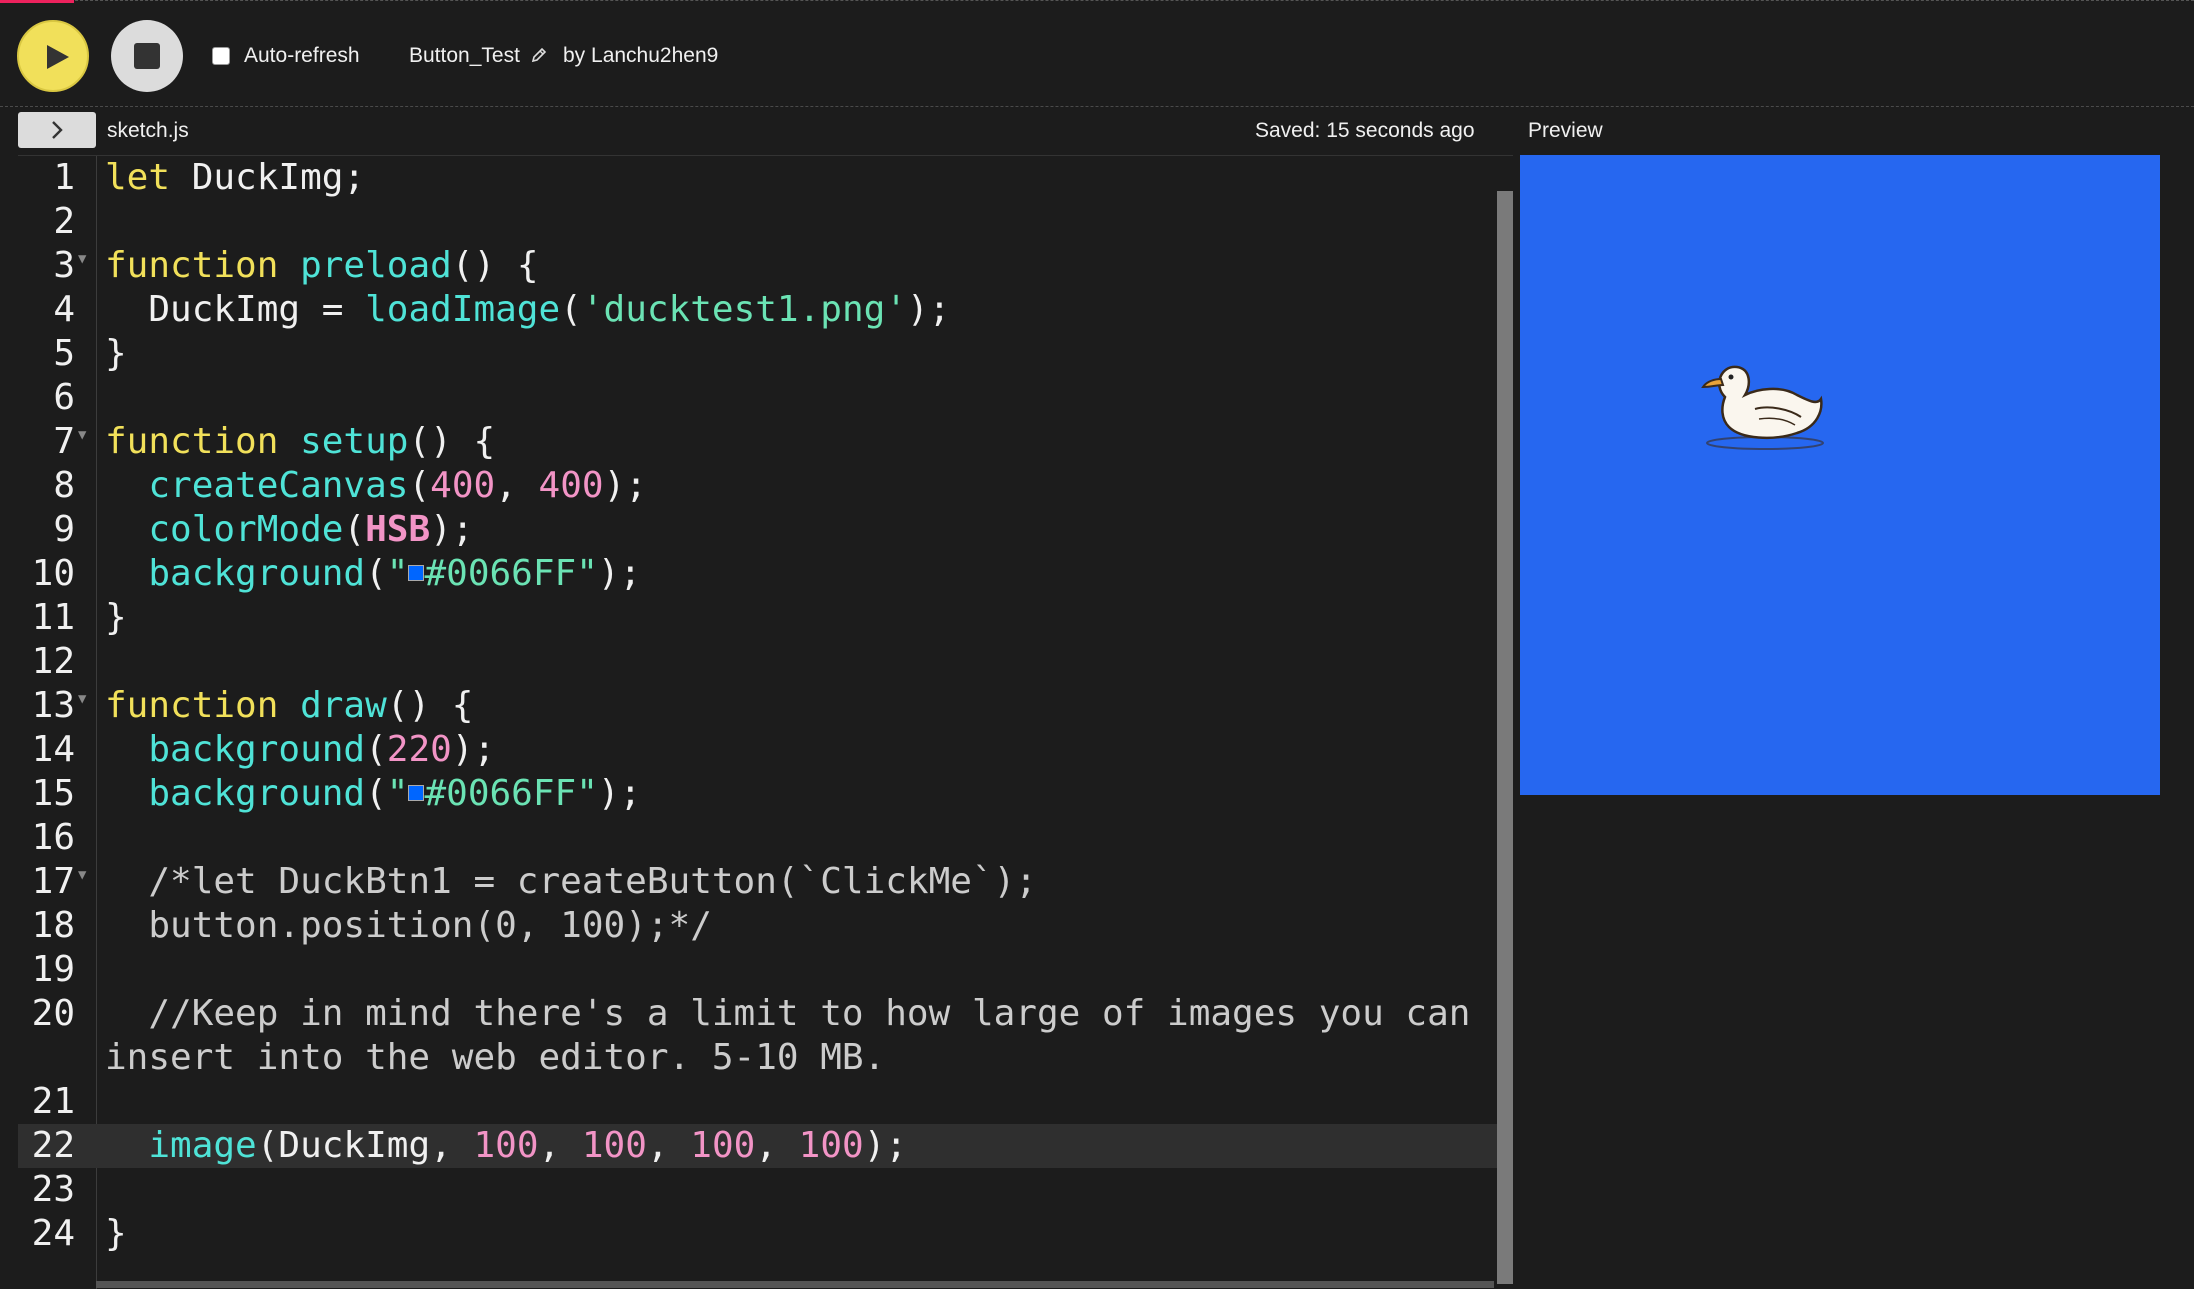 This screenshot has height=1289, width=2194. What do you see at coordinates (64, 485) in the screenshot?
I see `line-number: 8` at bounding box center [64, 485].